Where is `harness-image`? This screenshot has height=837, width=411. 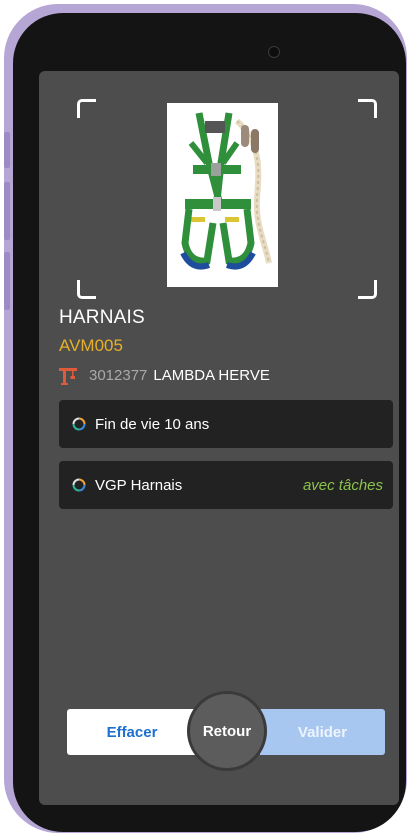 harness-image is located at coordinates (222, 195).